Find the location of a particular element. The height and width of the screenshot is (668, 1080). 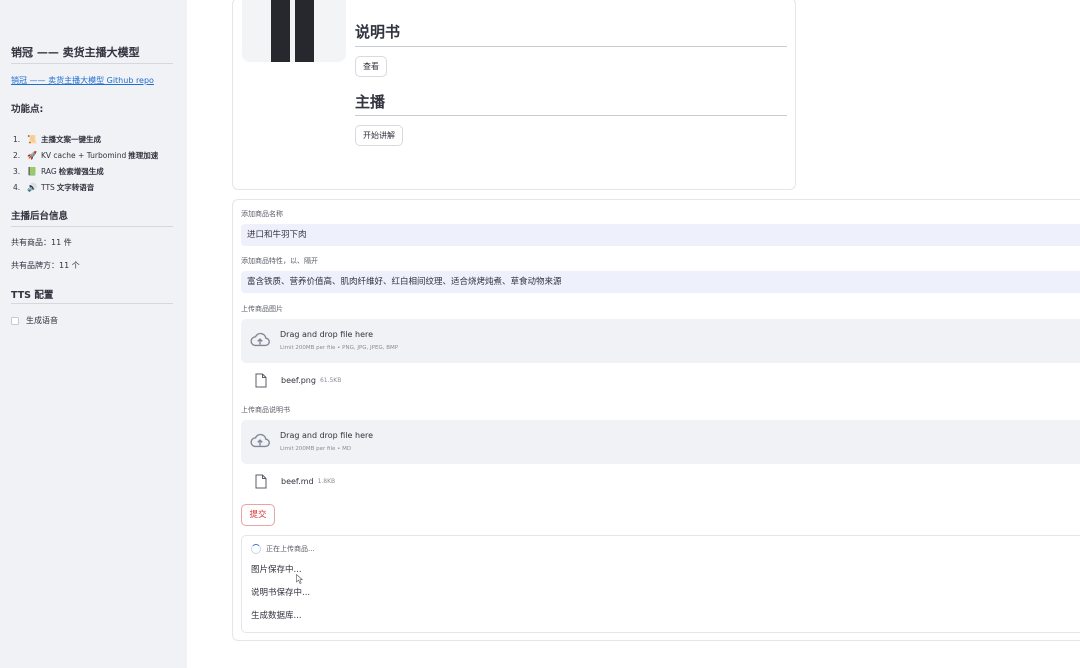

uploaded-file: beef.png 61.5KB is located at coordinates (298, 380).